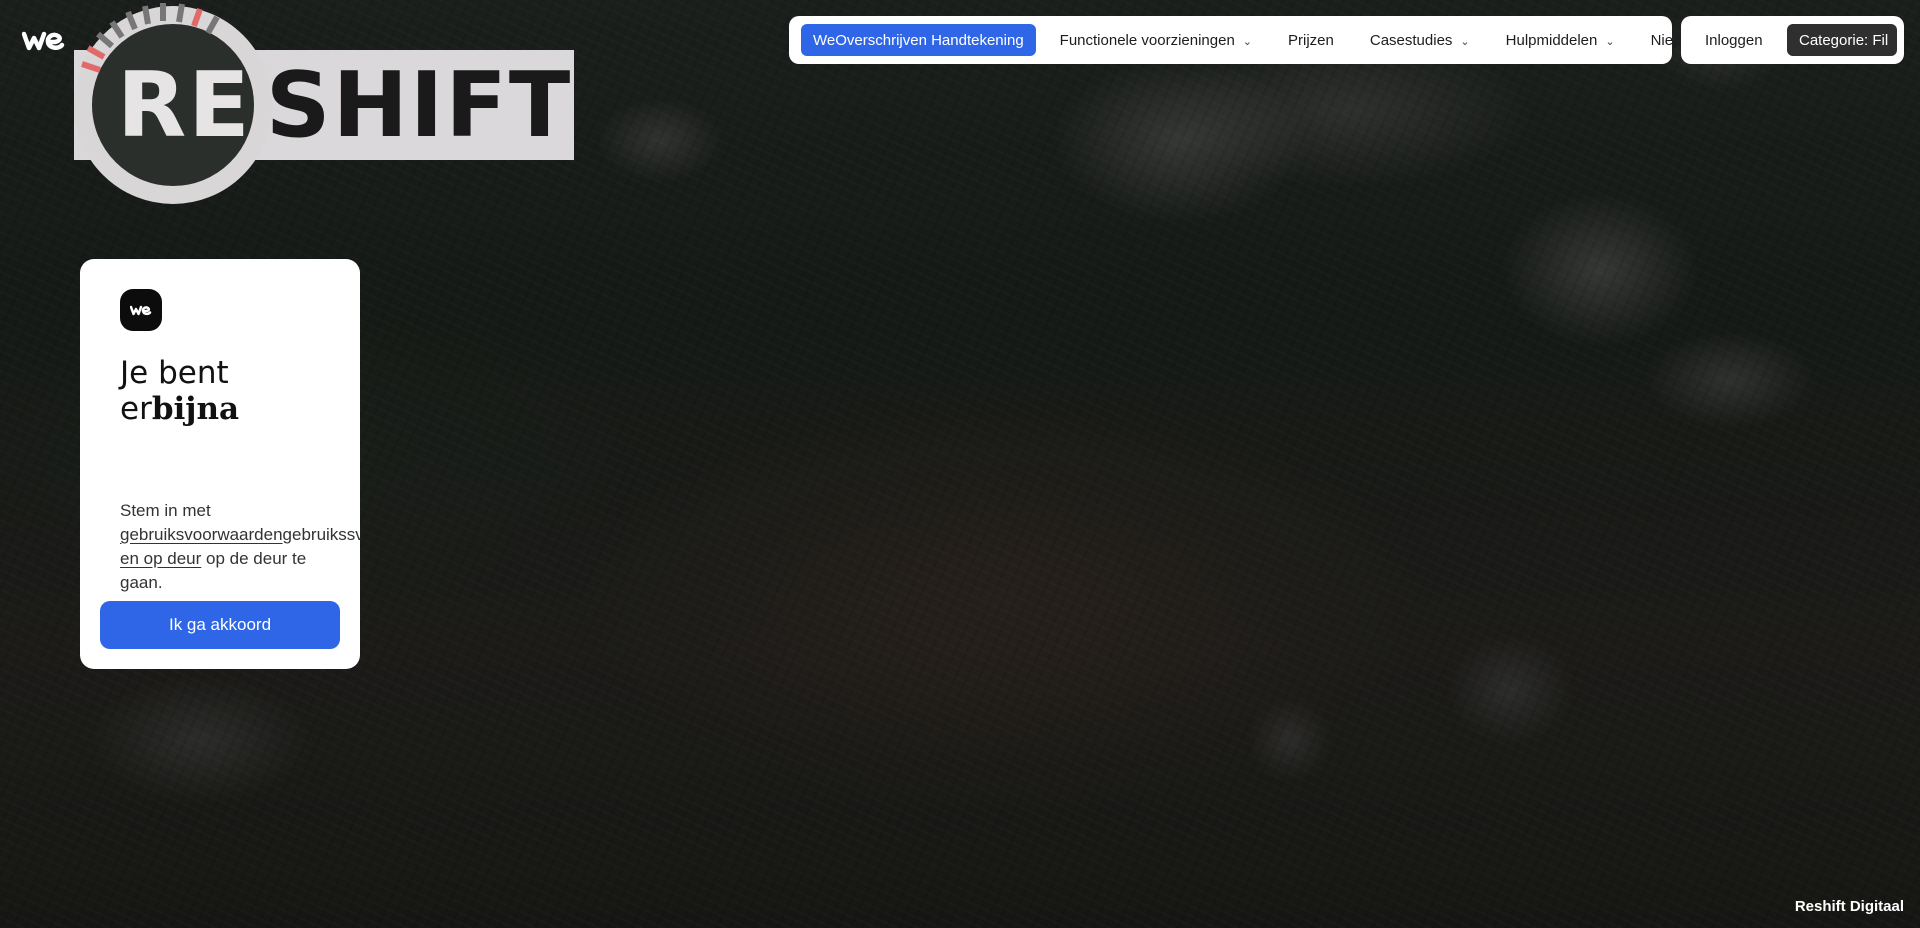 This screenshot has height=928, width=1920. Describe the element at coordinates (220, 625) in the screenshot. I see `agree-button: Ik ga akkoord` at that location.